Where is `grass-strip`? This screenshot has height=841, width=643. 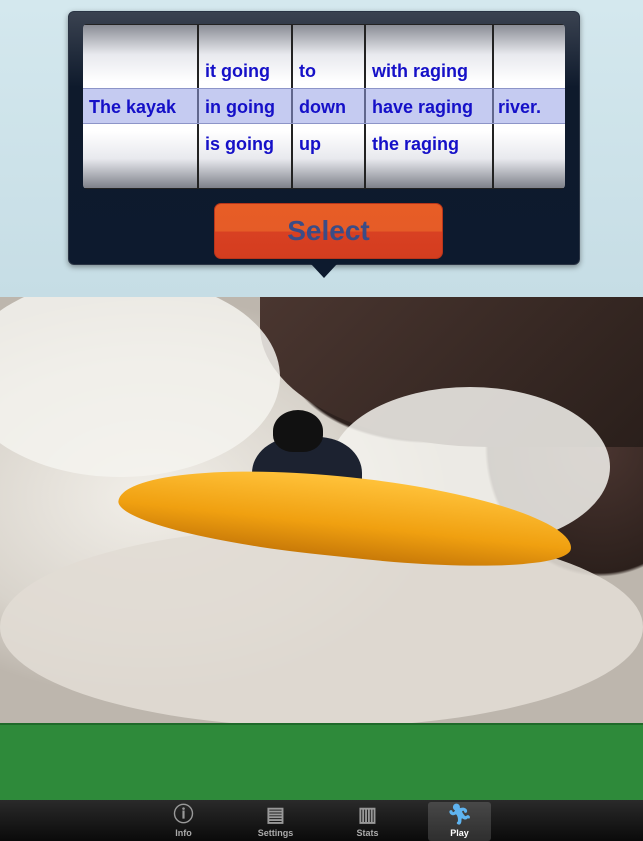
grass-strip is located at coordinates (321, 761).